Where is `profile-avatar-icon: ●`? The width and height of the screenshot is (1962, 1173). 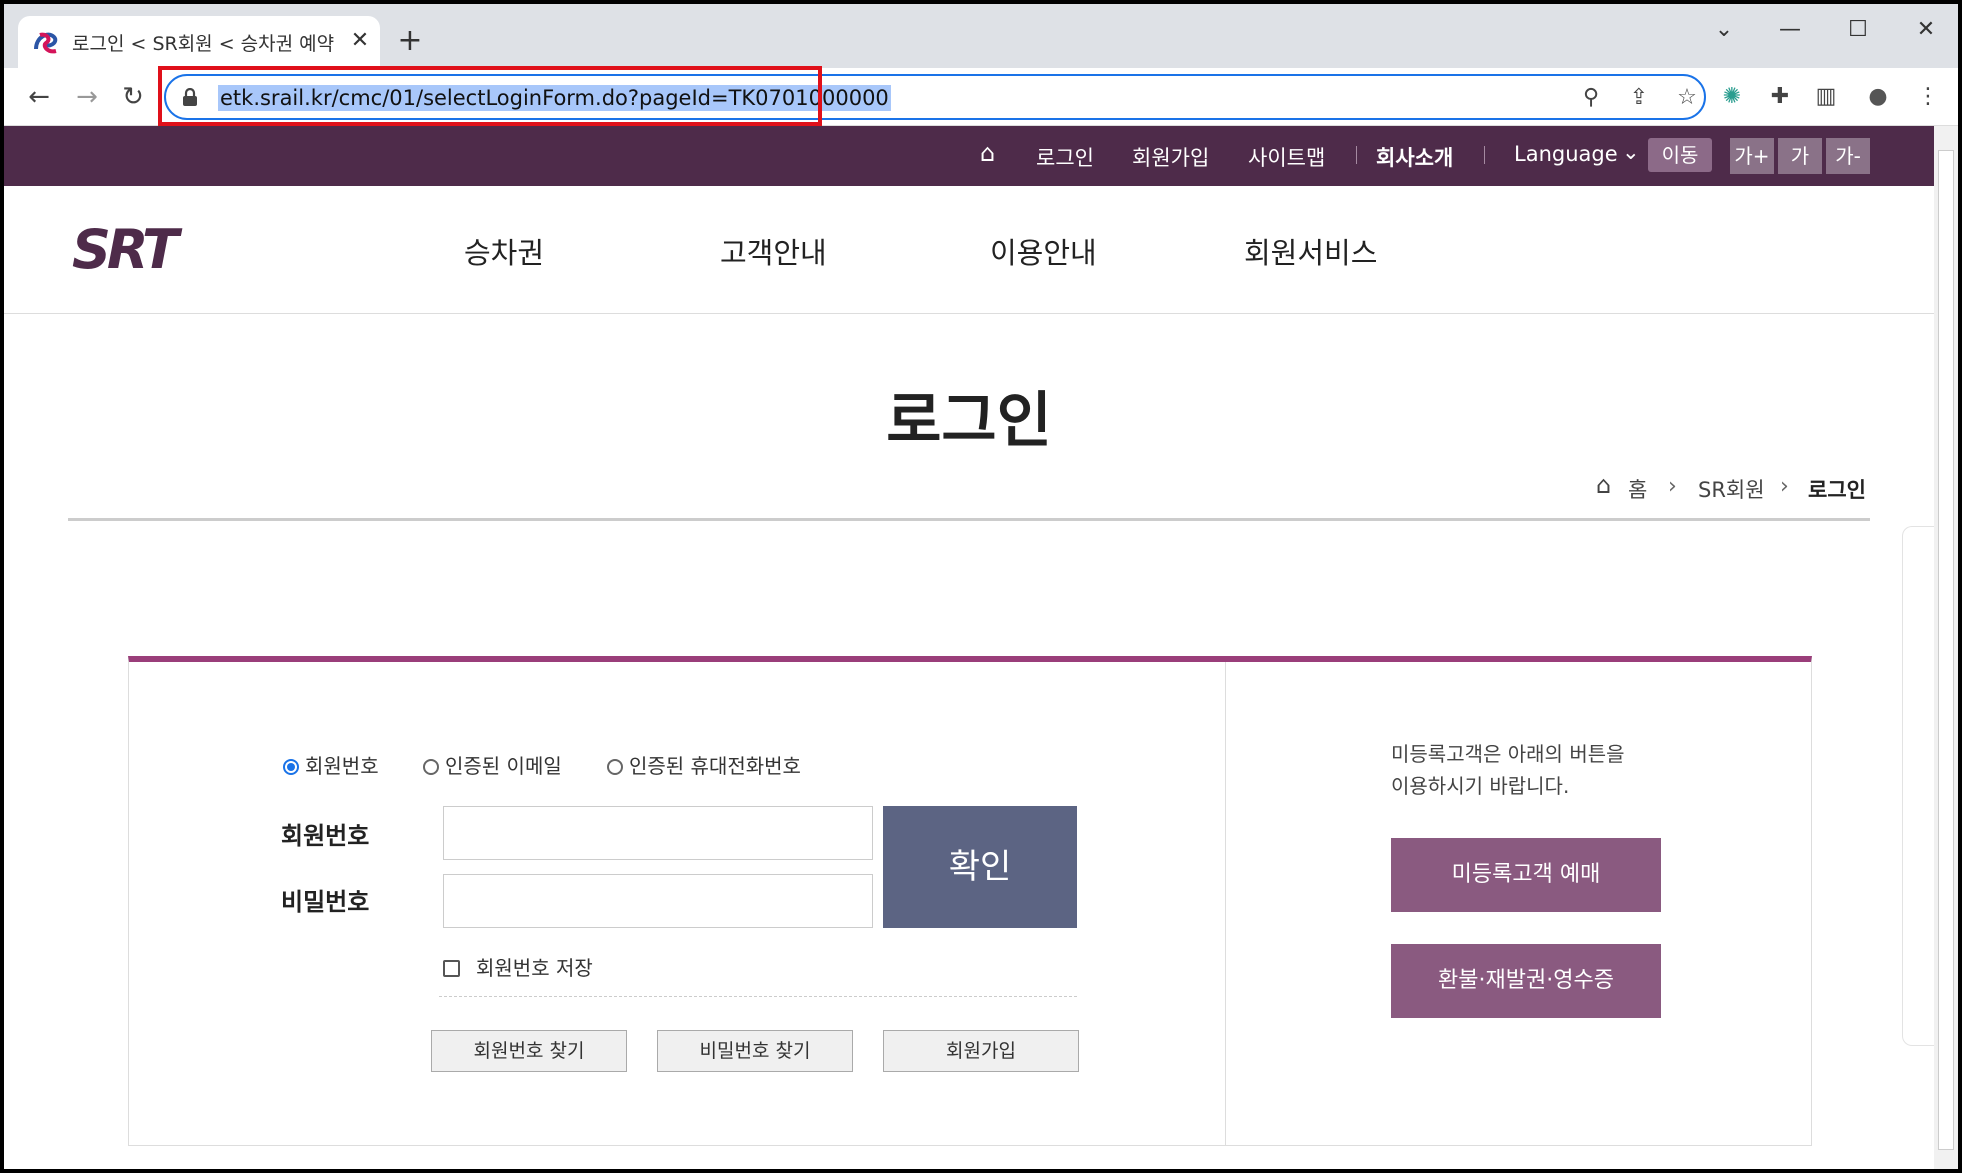
profile-avatar-icon: ● is located at coordinates (1878, 97).